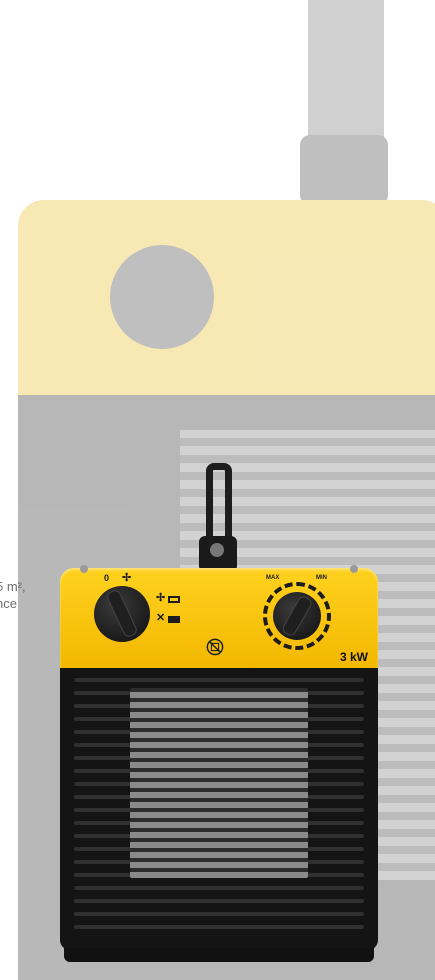  What do you see at coordinates (217, 550) in the screenshot?
I see `mount-bolt` at bounding box center [217, 550].